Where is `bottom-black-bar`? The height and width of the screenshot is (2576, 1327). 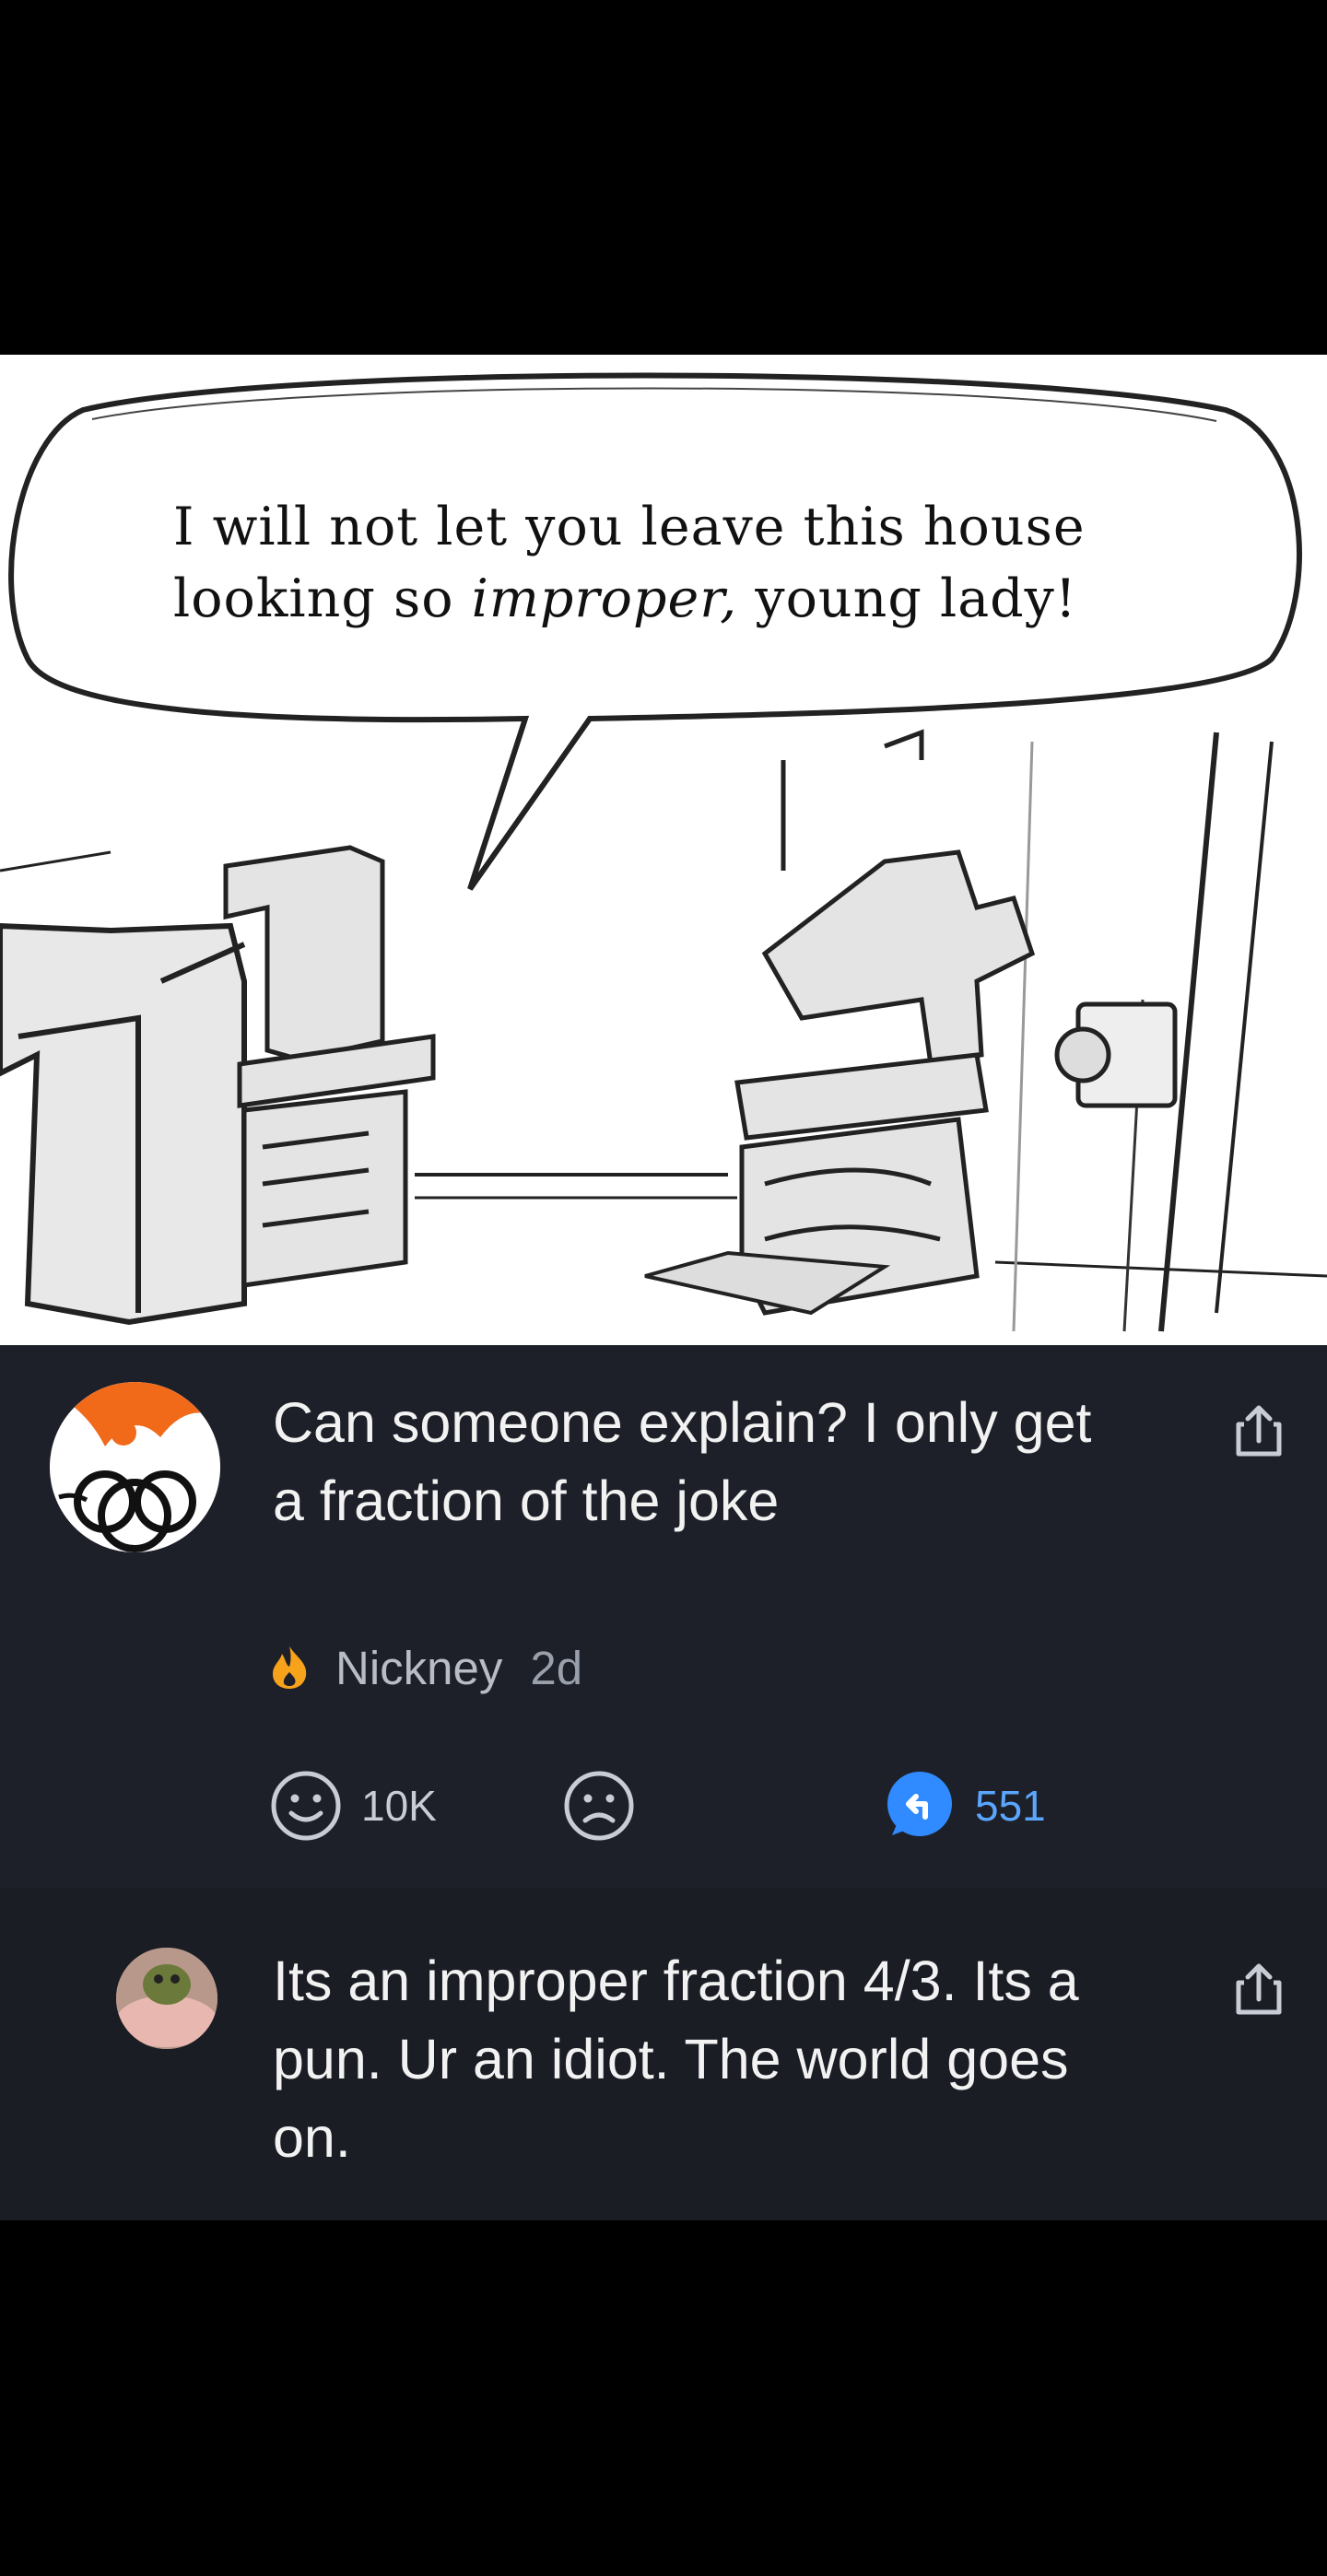
bottom-black-bar is located at coordinates (663, 2398).